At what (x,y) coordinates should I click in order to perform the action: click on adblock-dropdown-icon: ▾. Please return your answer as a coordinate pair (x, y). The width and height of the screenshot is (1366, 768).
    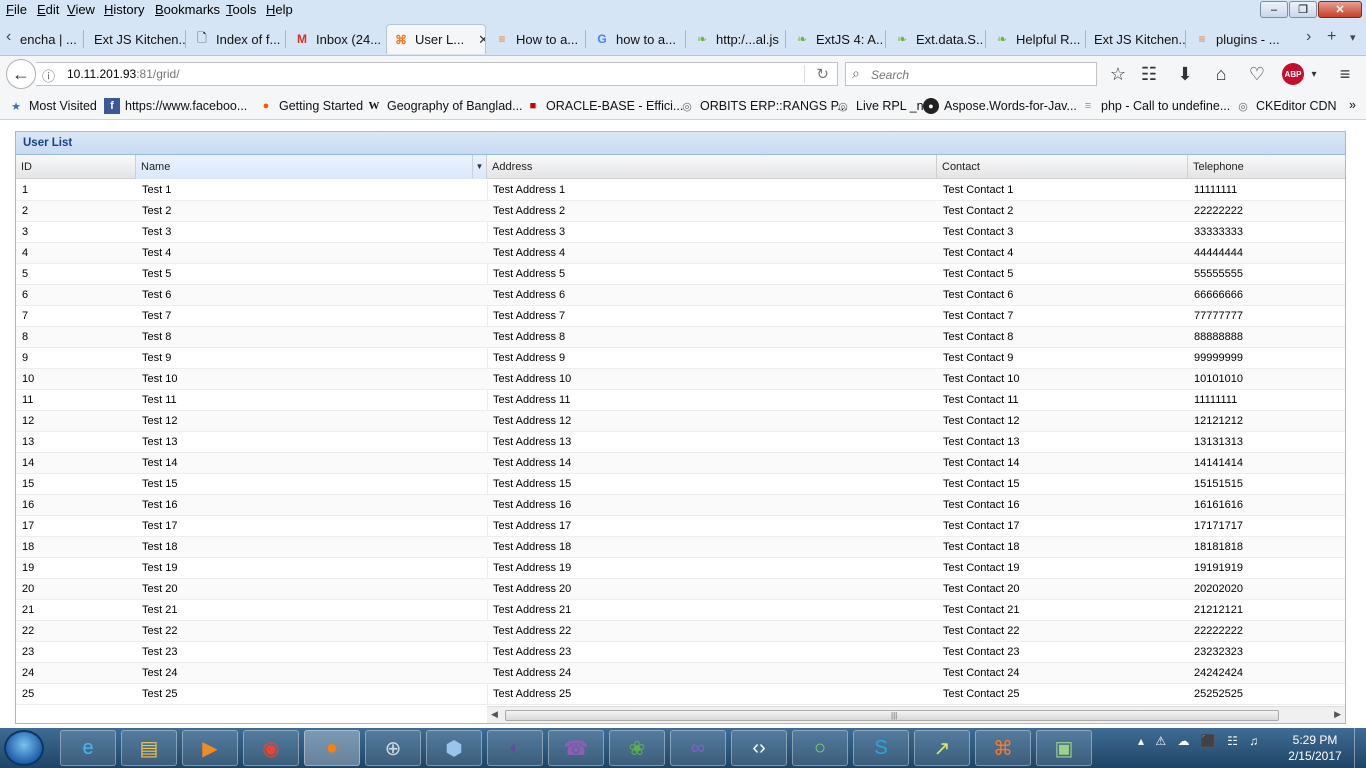
    Looking at the image, I should click on (1314, 74).